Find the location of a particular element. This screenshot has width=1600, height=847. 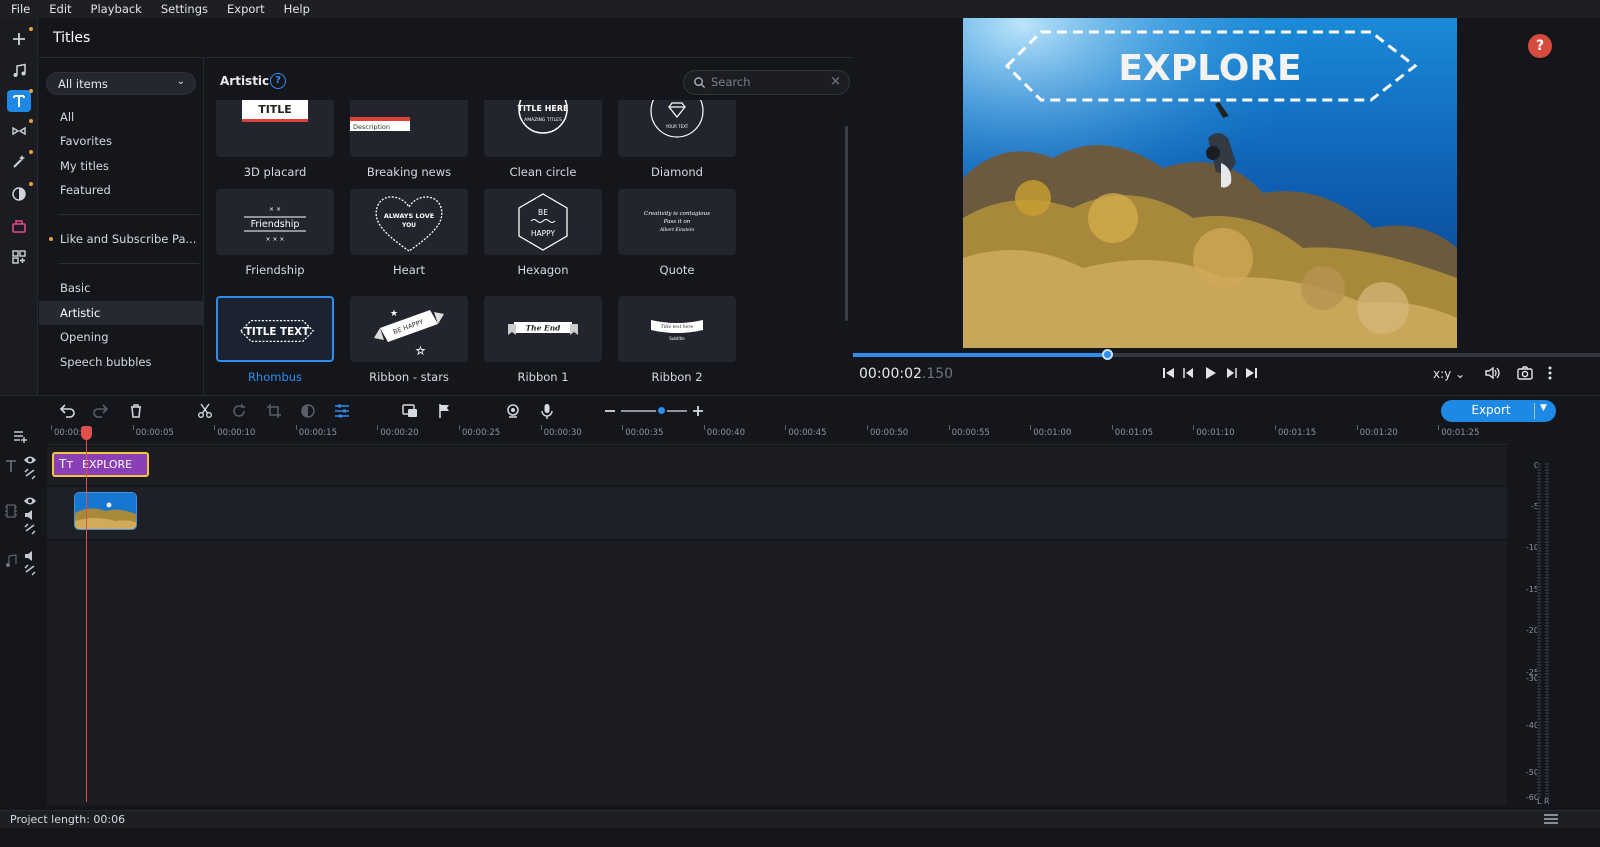

music-button is located at coordinates (19, 71).